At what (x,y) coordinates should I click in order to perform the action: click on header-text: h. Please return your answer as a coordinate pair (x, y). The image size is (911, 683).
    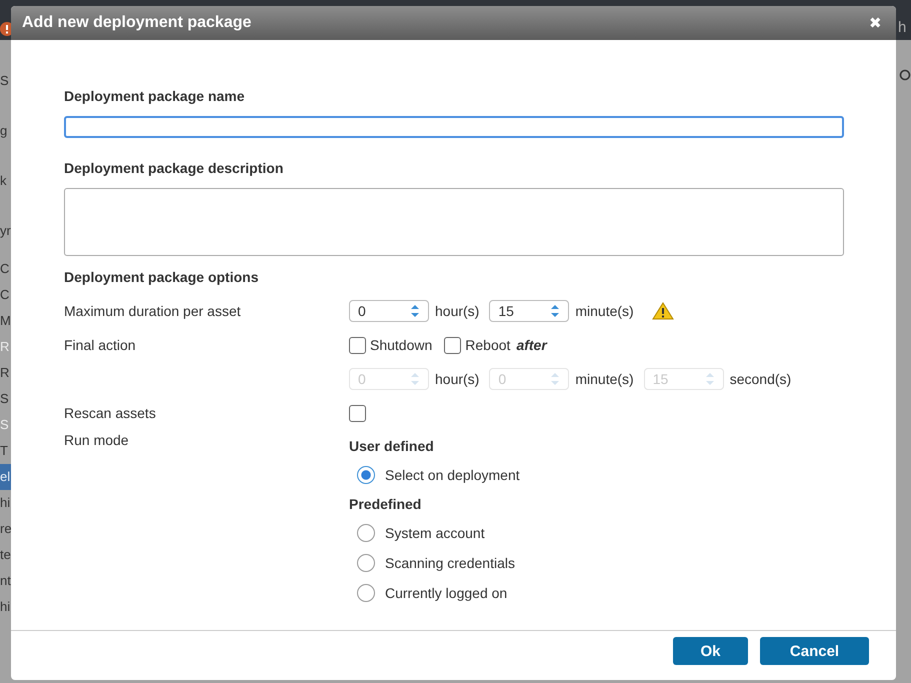
    Looking at the image, I should click on (902, 27).